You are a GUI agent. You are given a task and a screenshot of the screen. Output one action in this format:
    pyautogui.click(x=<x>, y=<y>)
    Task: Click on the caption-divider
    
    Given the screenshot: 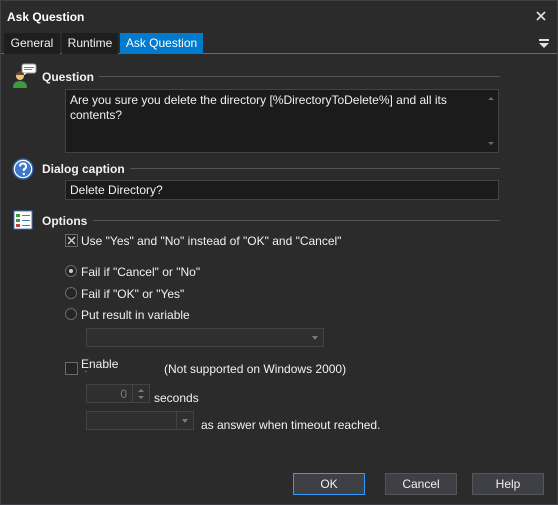 What is the action you would take?
    pyautogui.click(x=315, y=168)
    